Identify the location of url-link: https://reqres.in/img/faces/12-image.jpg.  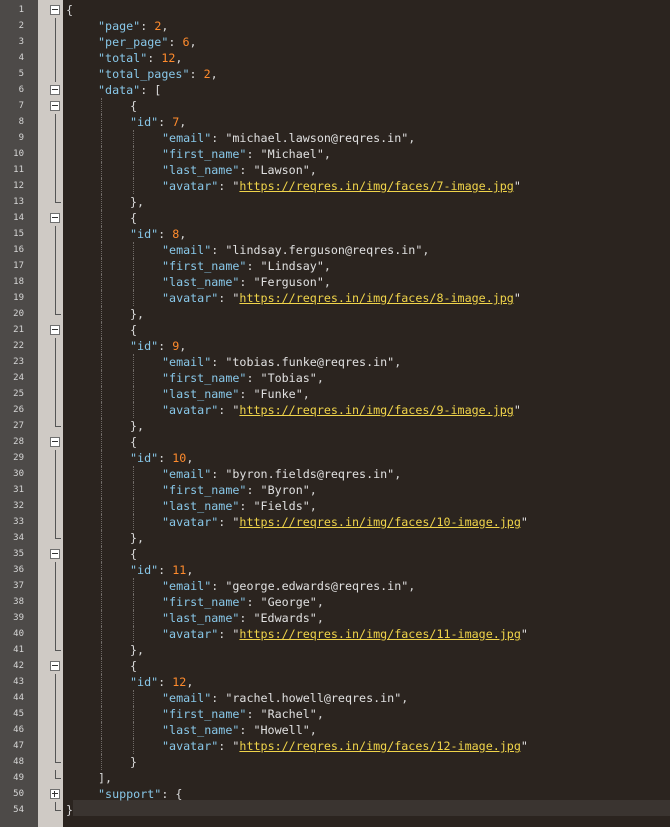
(379, 746).